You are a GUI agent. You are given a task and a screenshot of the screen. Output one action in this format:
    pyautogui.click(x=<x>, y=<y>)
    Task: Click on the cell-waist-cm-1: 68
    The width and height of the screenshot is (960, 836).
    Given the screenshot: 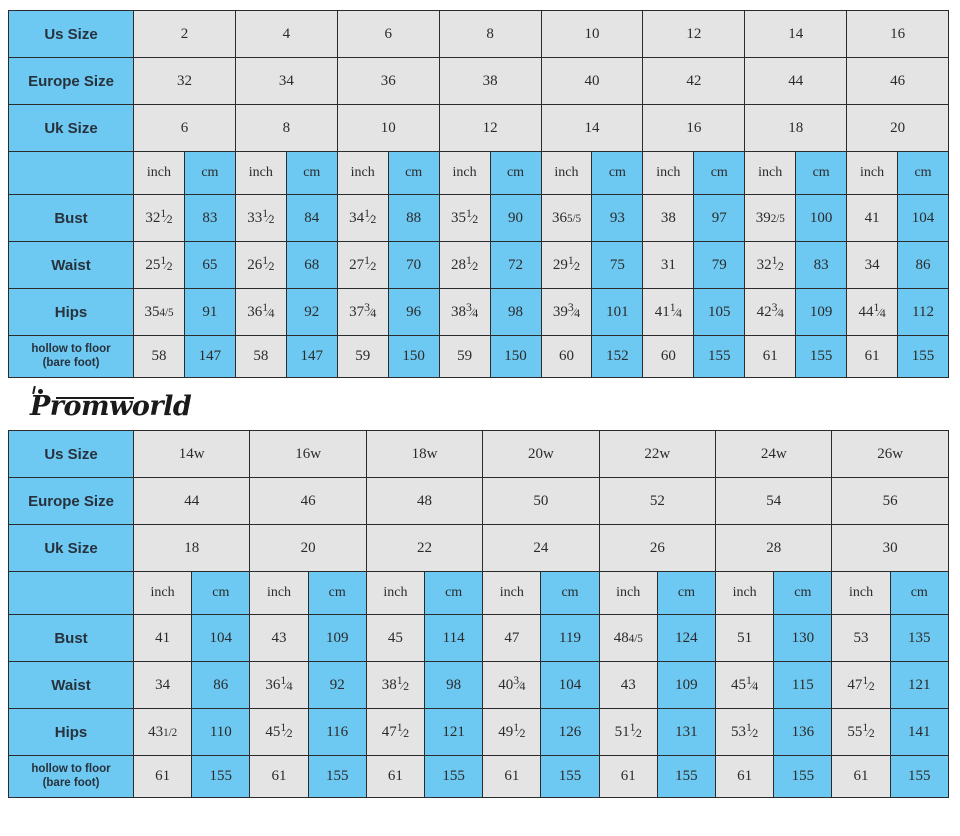 What is the action you would take?
    pyautogui.click(x=311, y=265)
    